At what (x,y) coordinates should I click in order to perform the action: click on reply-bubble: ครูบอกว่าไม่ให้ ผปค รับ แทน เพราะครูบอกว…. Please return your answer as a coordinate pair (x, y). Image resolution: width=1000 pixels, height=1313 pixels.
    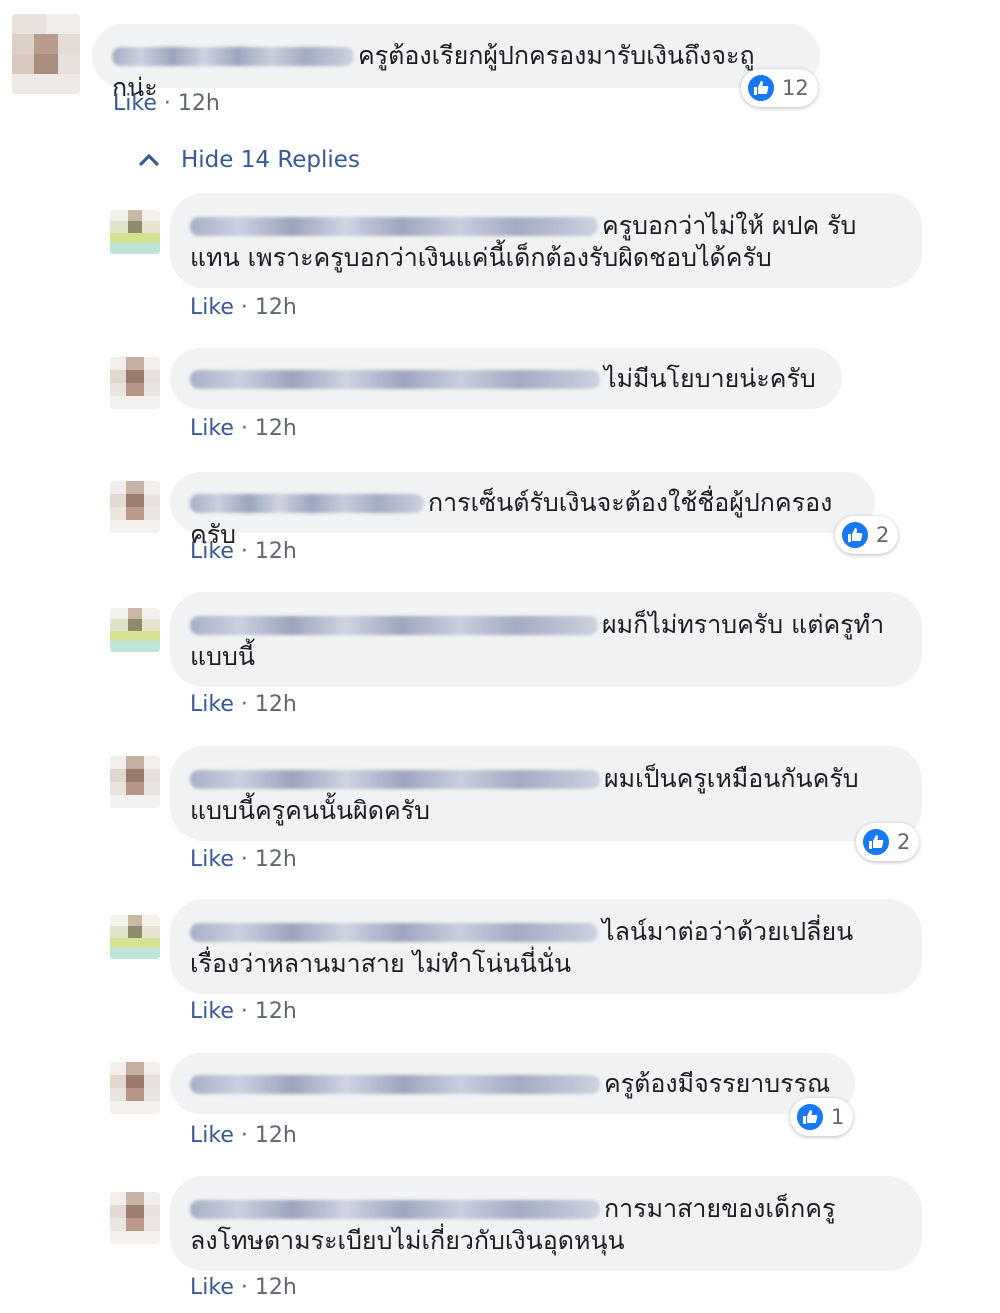
    Looking at the image, I should click on (546, 240).